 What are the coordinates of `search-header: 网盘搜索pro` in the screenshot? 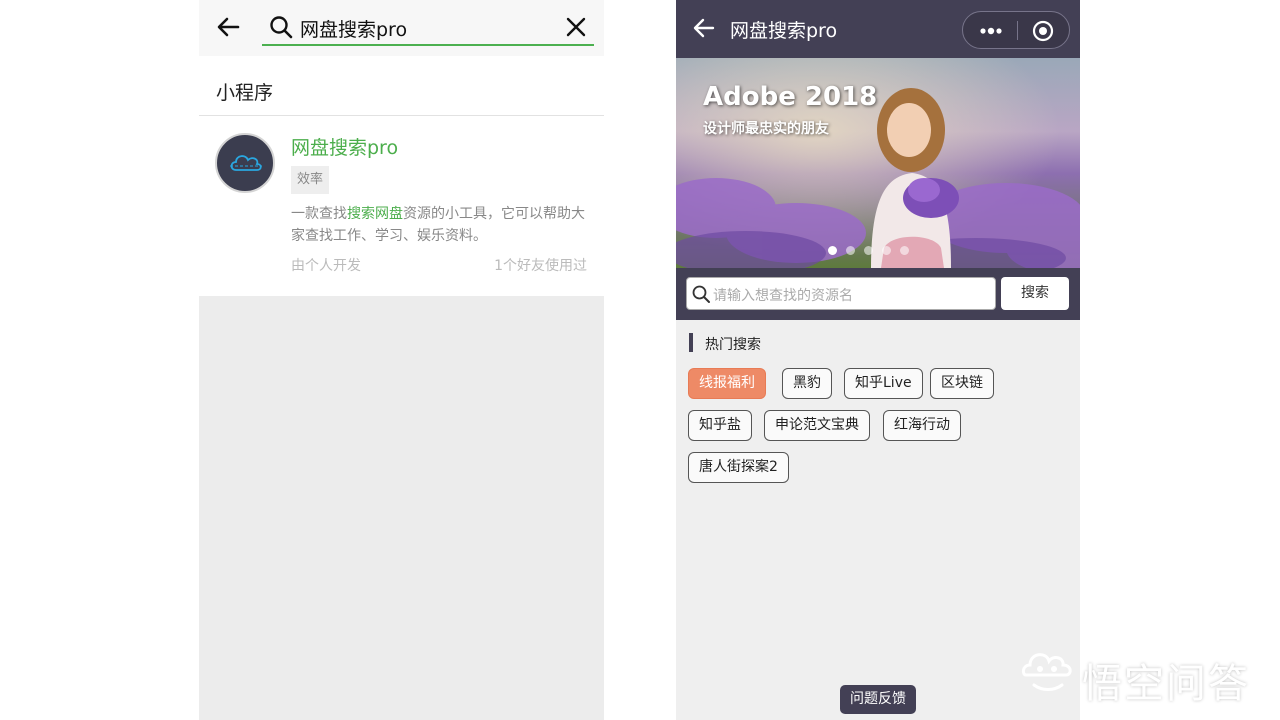 It's located at (401, 28).